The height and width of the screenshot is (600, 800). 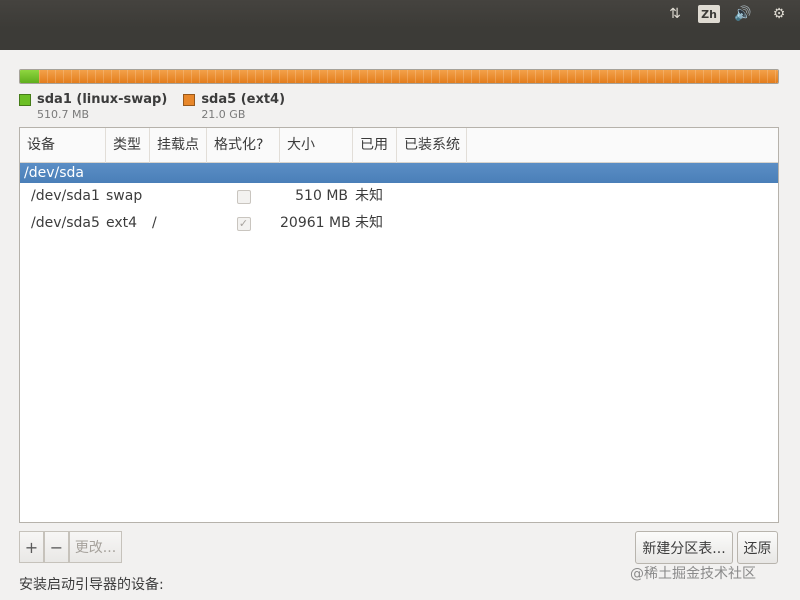 What do you see at coordinates (65, 196) in the screenshot?
I see `device-cell: /dev/sda1` at bounding box center [65, 196].